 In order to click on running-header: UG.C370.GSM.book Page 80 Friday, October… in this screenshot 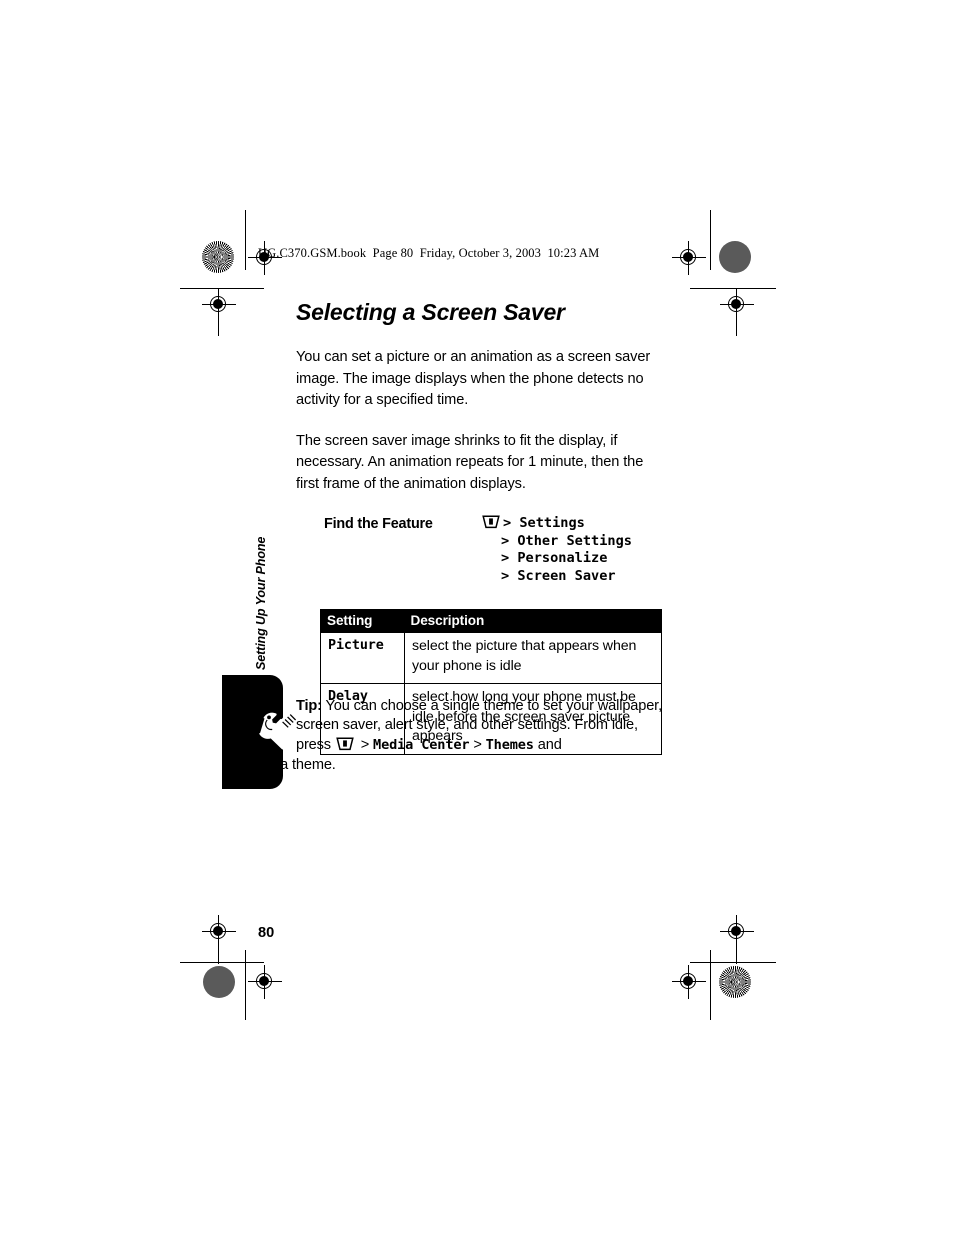, I will do `click(429, 253)`.